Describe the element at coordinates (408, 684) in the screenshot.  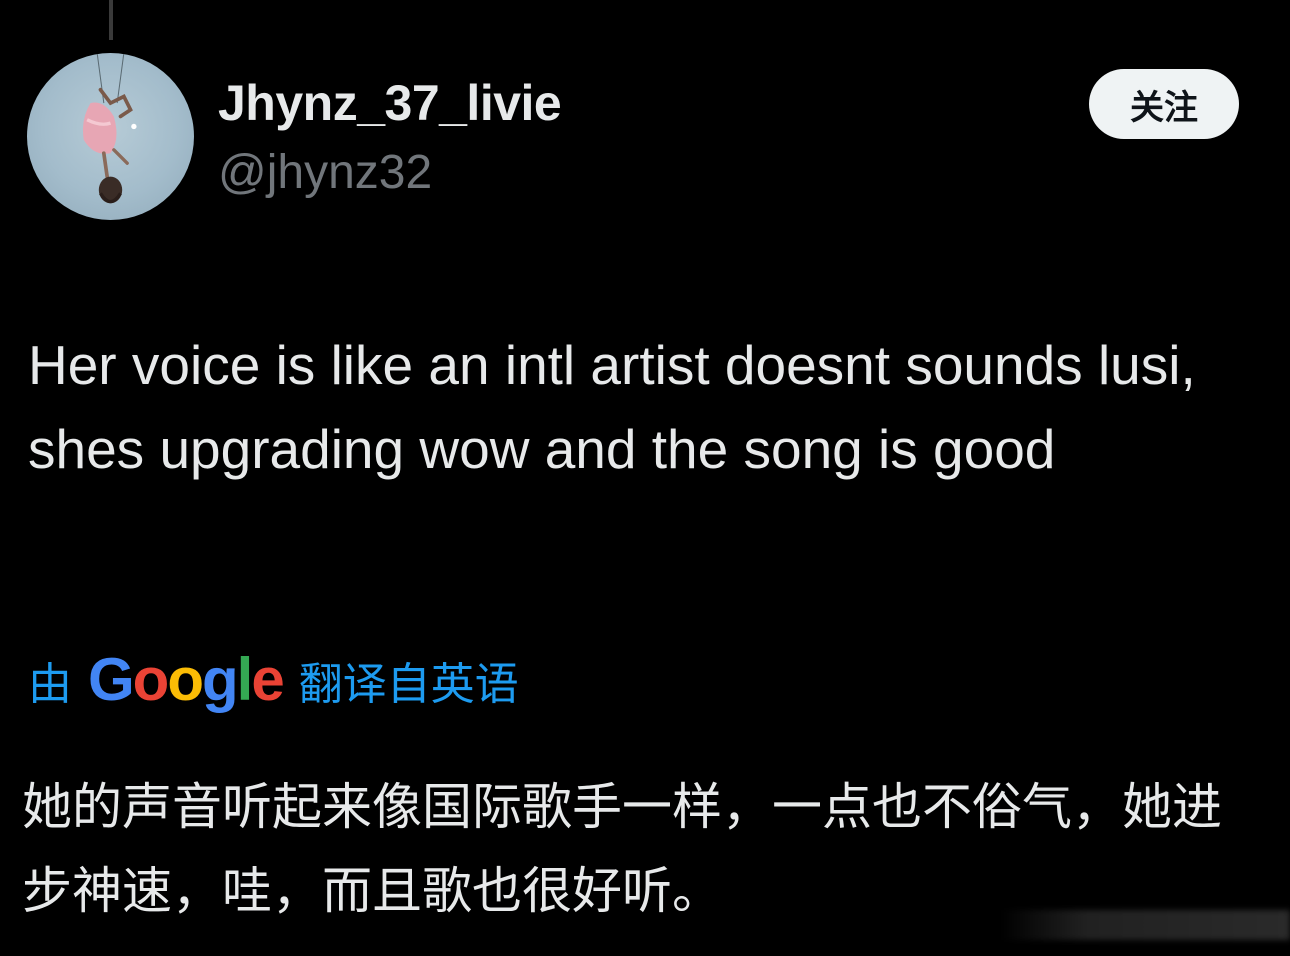
I see `translated-from-english-label: 翻译自英语` at that location.